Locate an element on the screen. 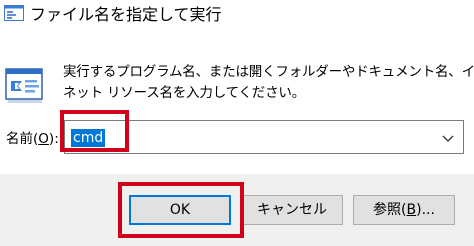 Image resolution: width=474 pixels, height=246 pixels. chevron-down-icon is located at coordinates (448, 137).